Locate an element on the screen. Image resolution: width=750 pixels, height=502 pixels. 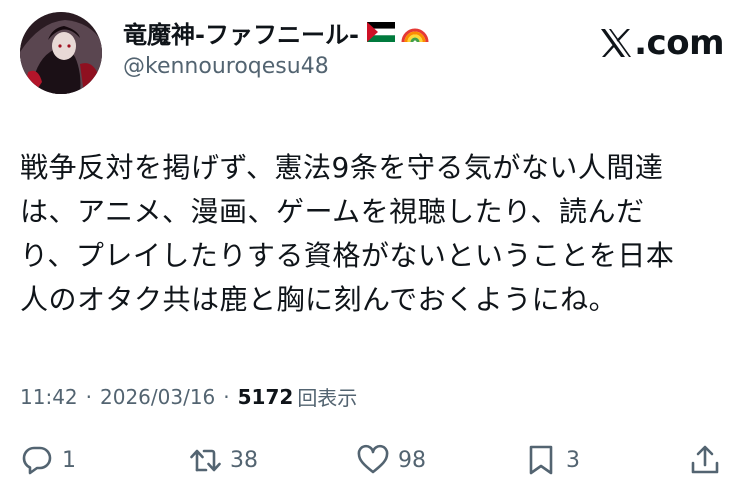
share-button is located at coordinates (705, 460).